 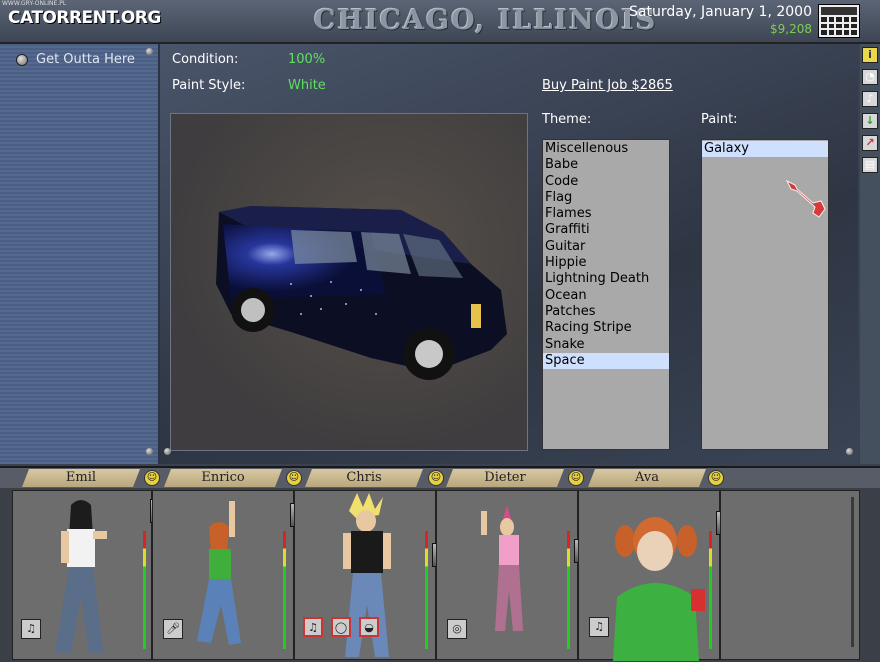 What do you see at coordinates (205, 59) in the screenshot?
I see `condition-label: Condition:` at bounding box center [205, 59].